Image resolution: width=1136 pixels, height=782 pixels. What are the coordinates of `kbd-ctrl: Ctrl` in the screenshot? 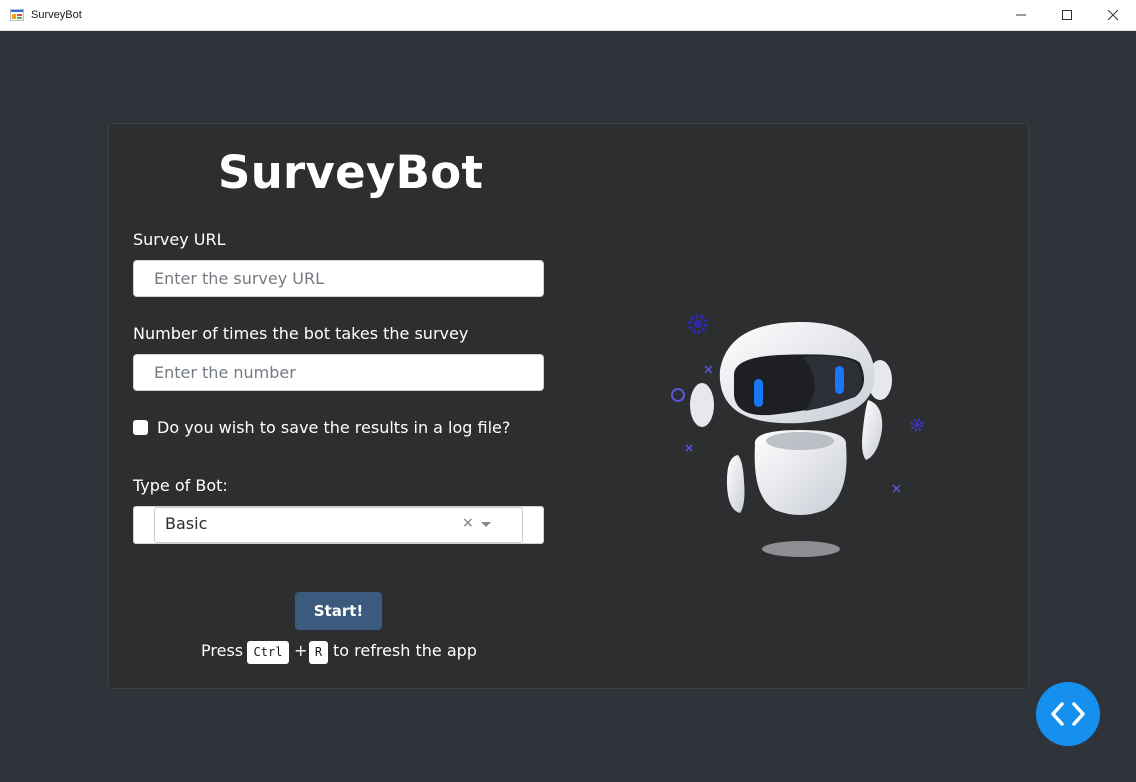 It's located at (268, 652).